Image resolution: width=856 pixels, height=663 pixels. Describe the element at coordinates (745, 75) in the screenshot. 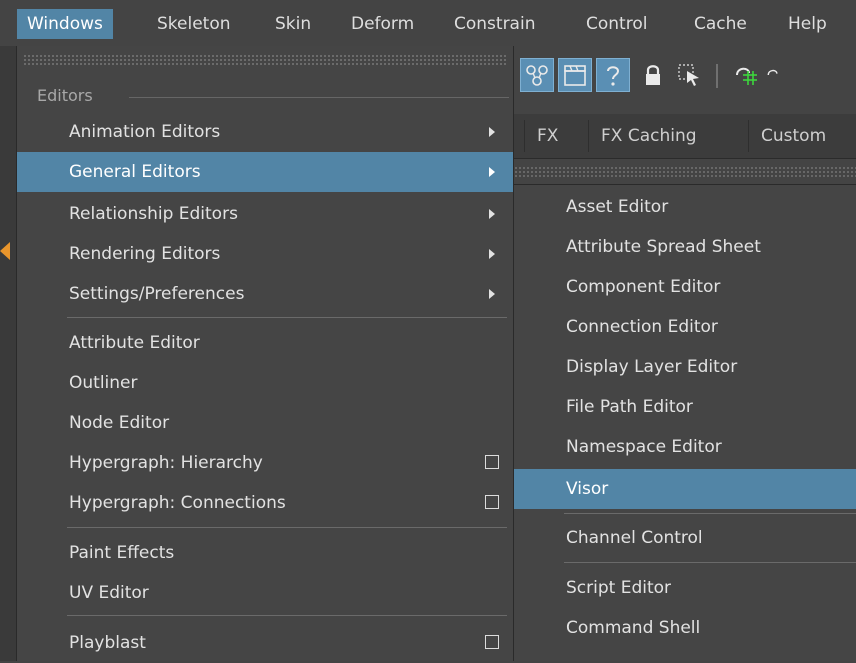

I see `snap-icon` at that location.